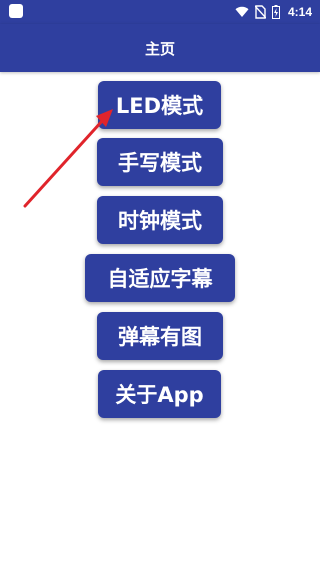 The image size is (320, 569). I want to click on danmaku-button: 弹幕有图, so click(160, 336).